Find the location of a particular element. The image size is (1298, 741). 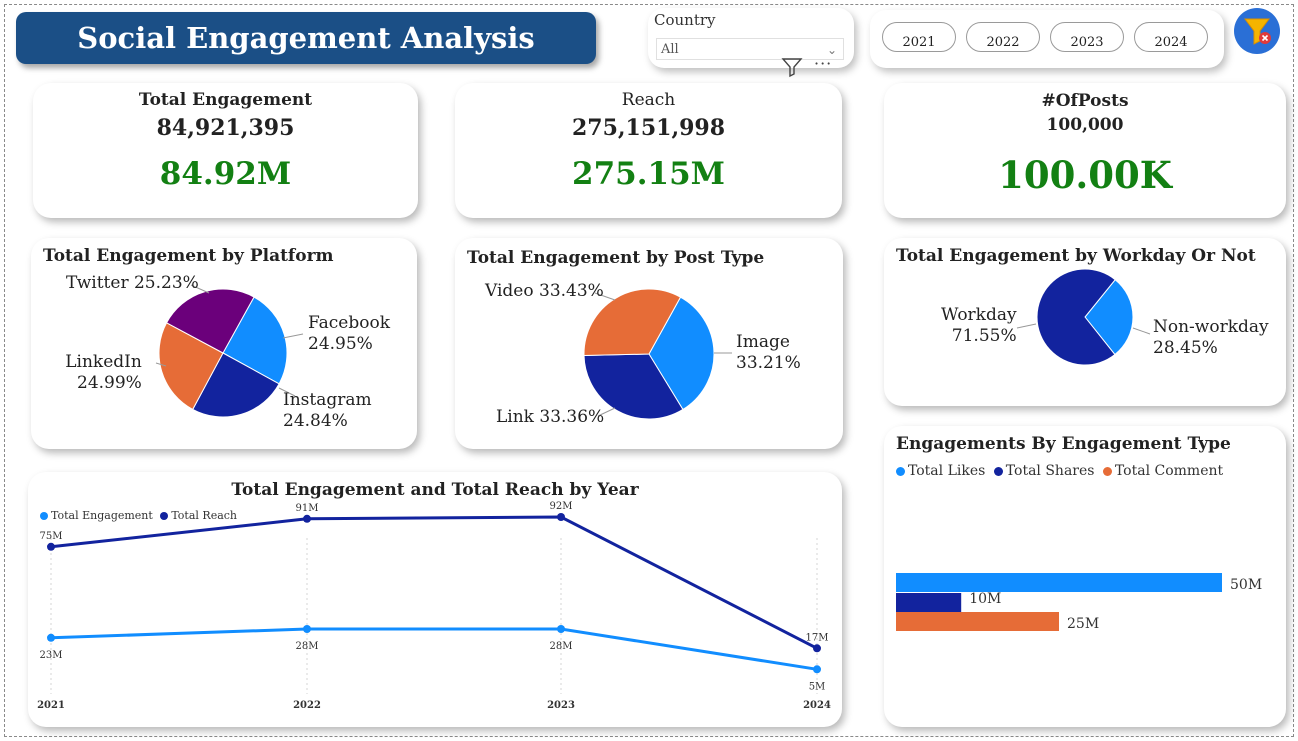

clear-filters-button is located at coordinates (1257, 31).